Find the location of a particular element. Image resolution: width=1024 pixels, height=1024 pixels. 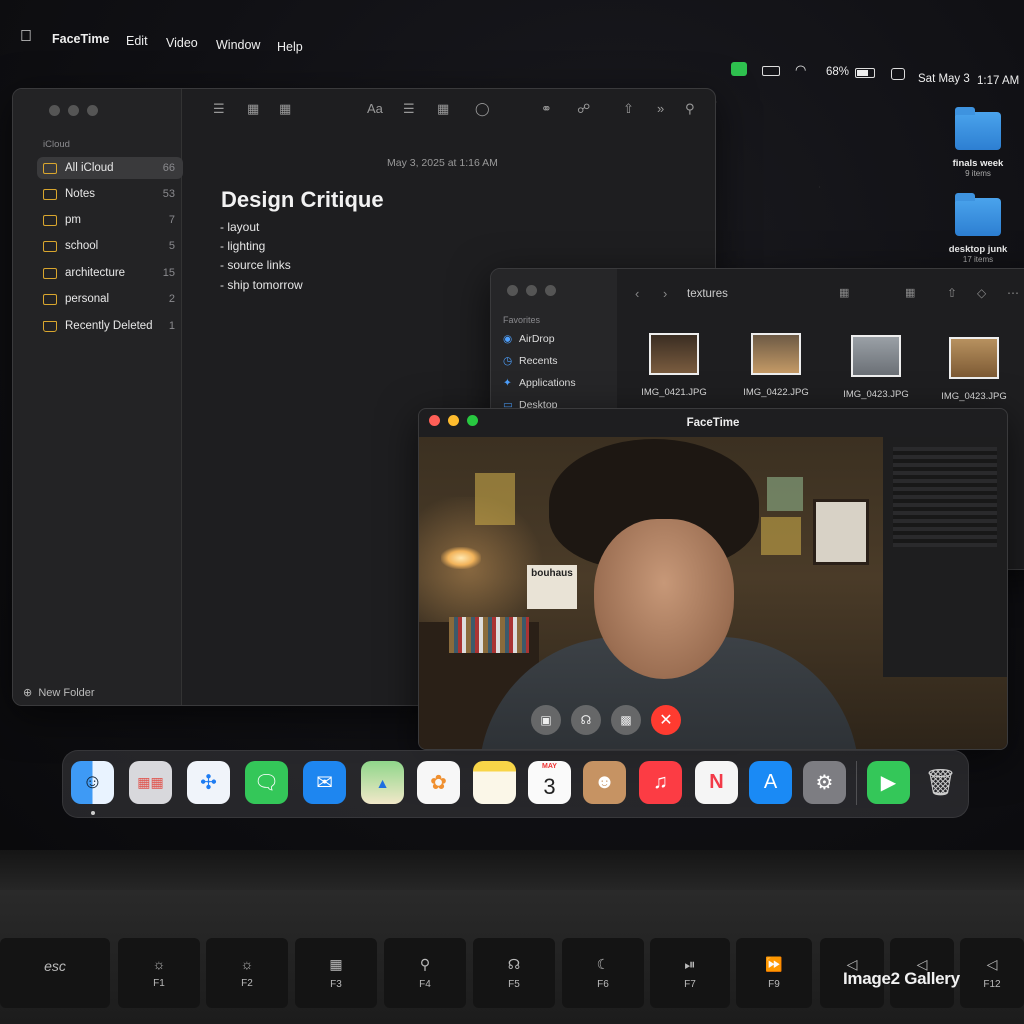

dock-news-icon: N is located at coordinates (716, 782).